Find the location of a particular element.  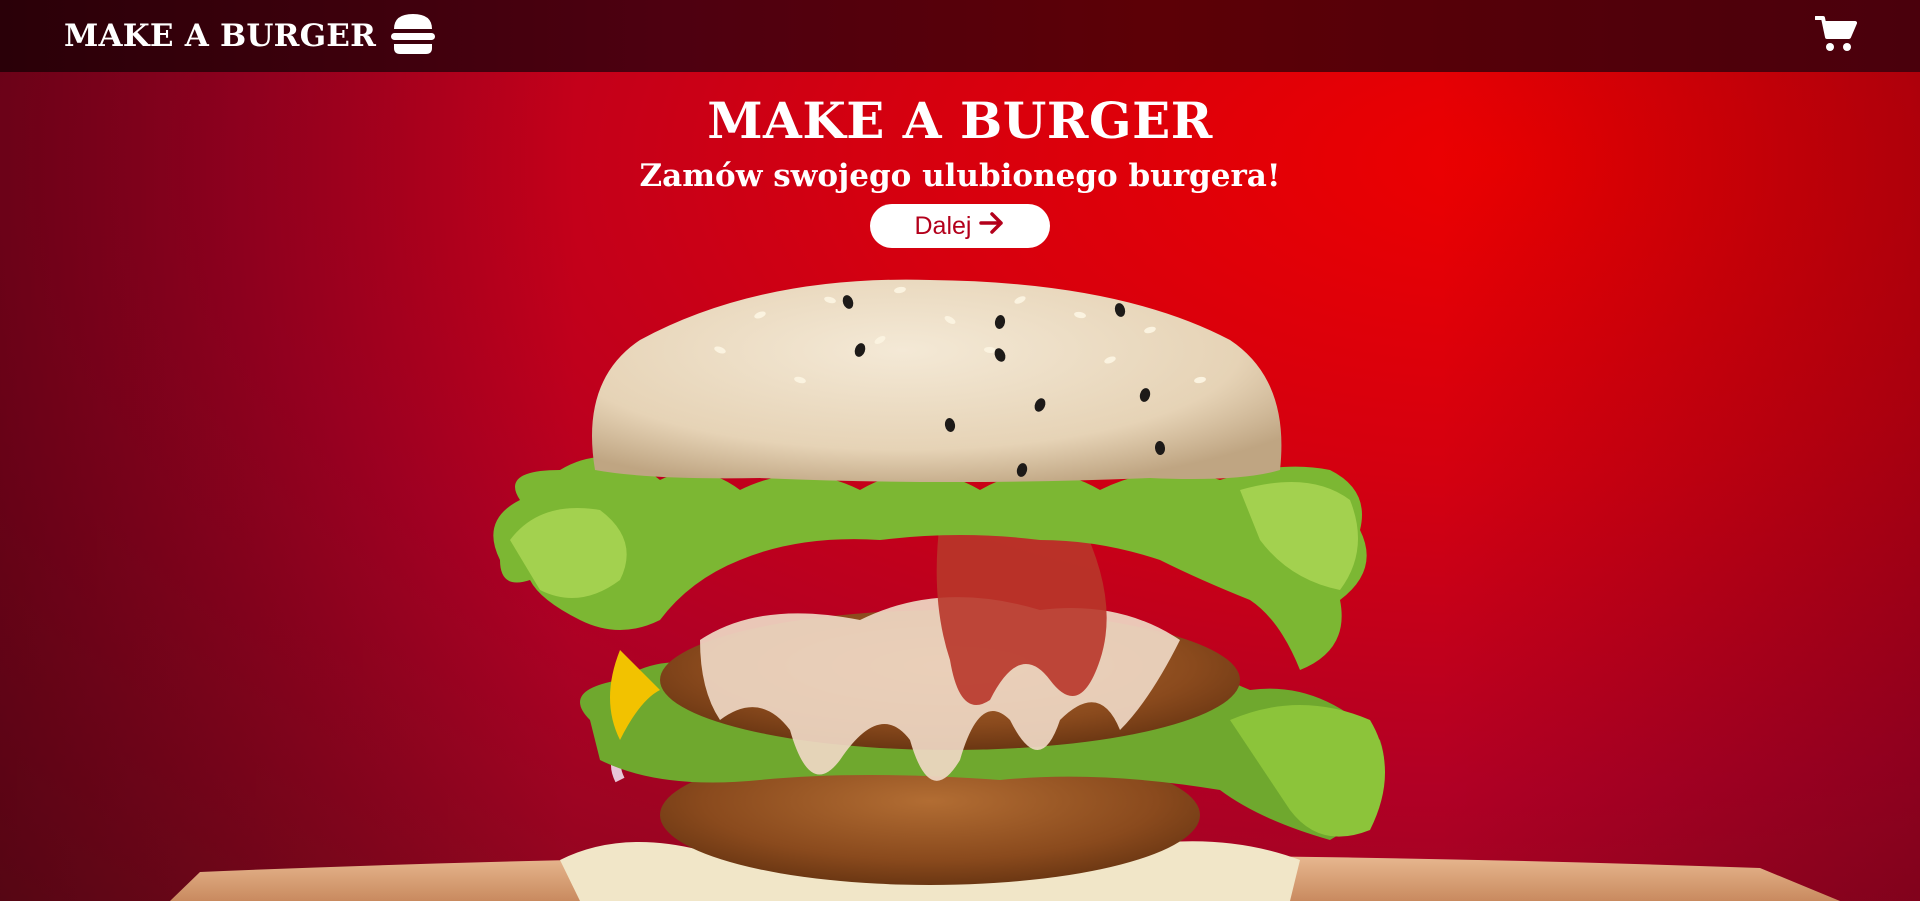

cart-icon is located at coordinates (1835, 36).